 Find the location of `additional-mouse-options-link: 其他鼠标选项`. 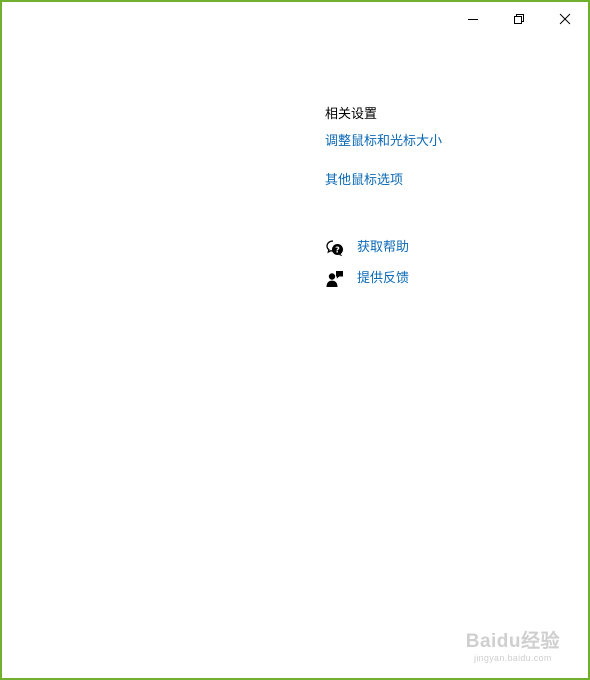

additional-mouse-options-link: 其他鼠标选项 is located at coordinates (364, 181).